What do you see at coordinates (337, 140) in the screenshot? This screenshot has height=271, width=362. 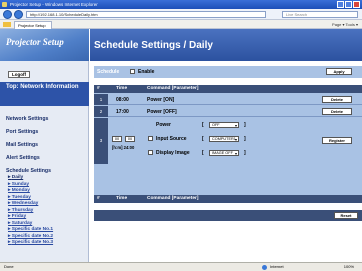 I see `register-button: Register` at bounding box center [337, 140].